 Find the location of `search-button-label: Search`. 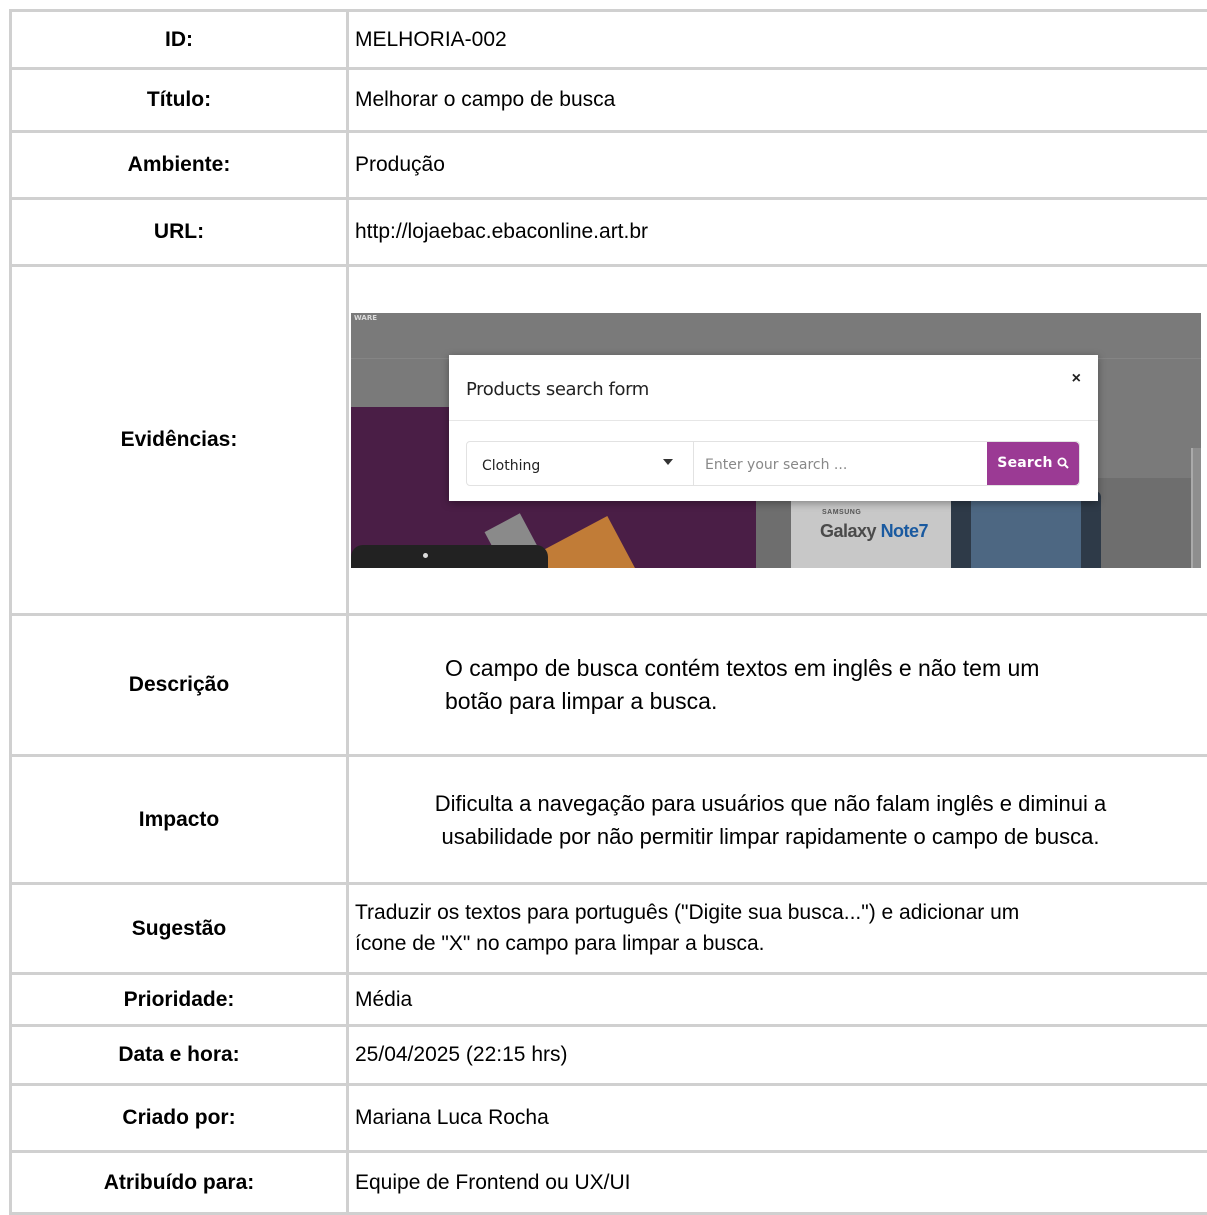

search-button-label: Search is located at coordinates (1024, 463).